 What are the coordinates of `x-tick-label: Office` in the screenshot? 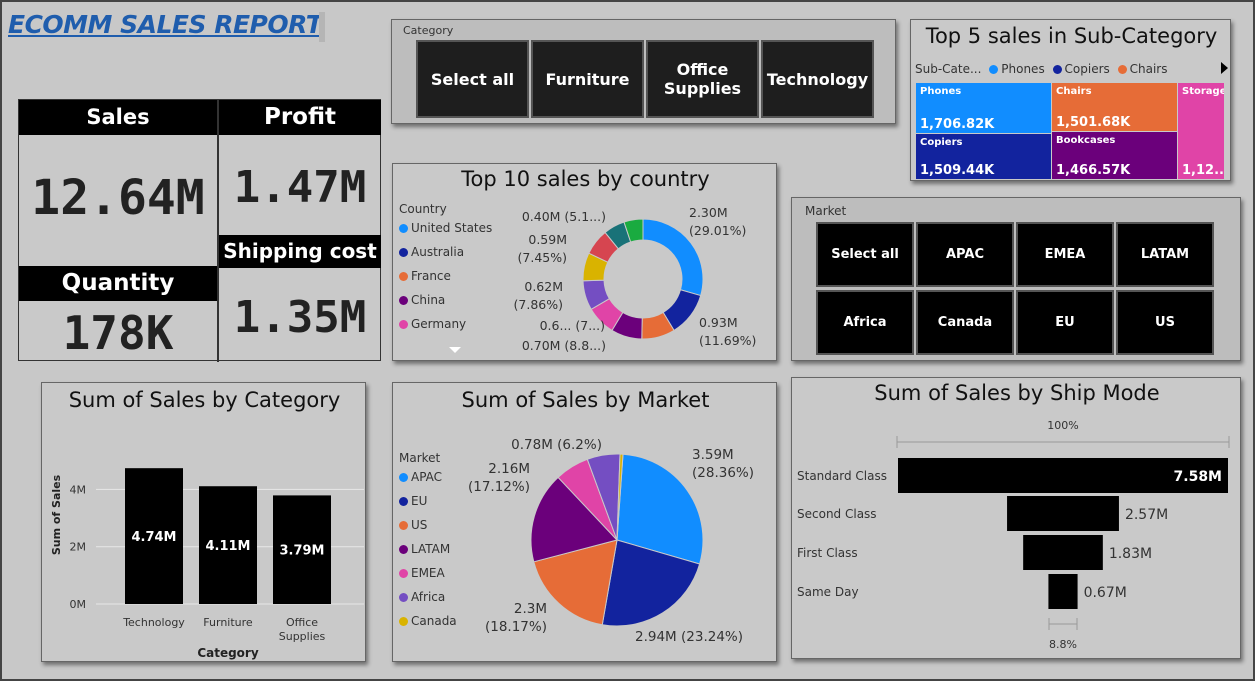 It's located at (302, 622).